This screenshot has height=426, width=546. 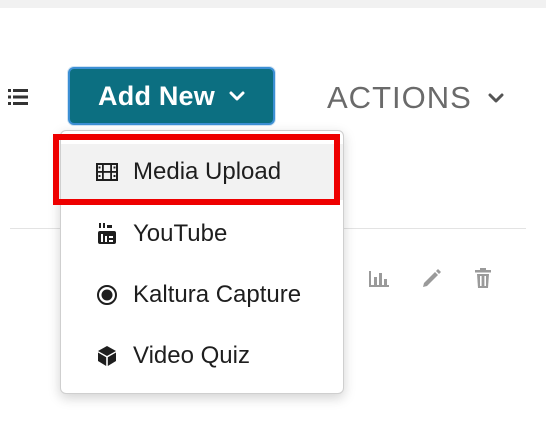 I want to click on add-new-label: Add New, so click(x=156, y=95).